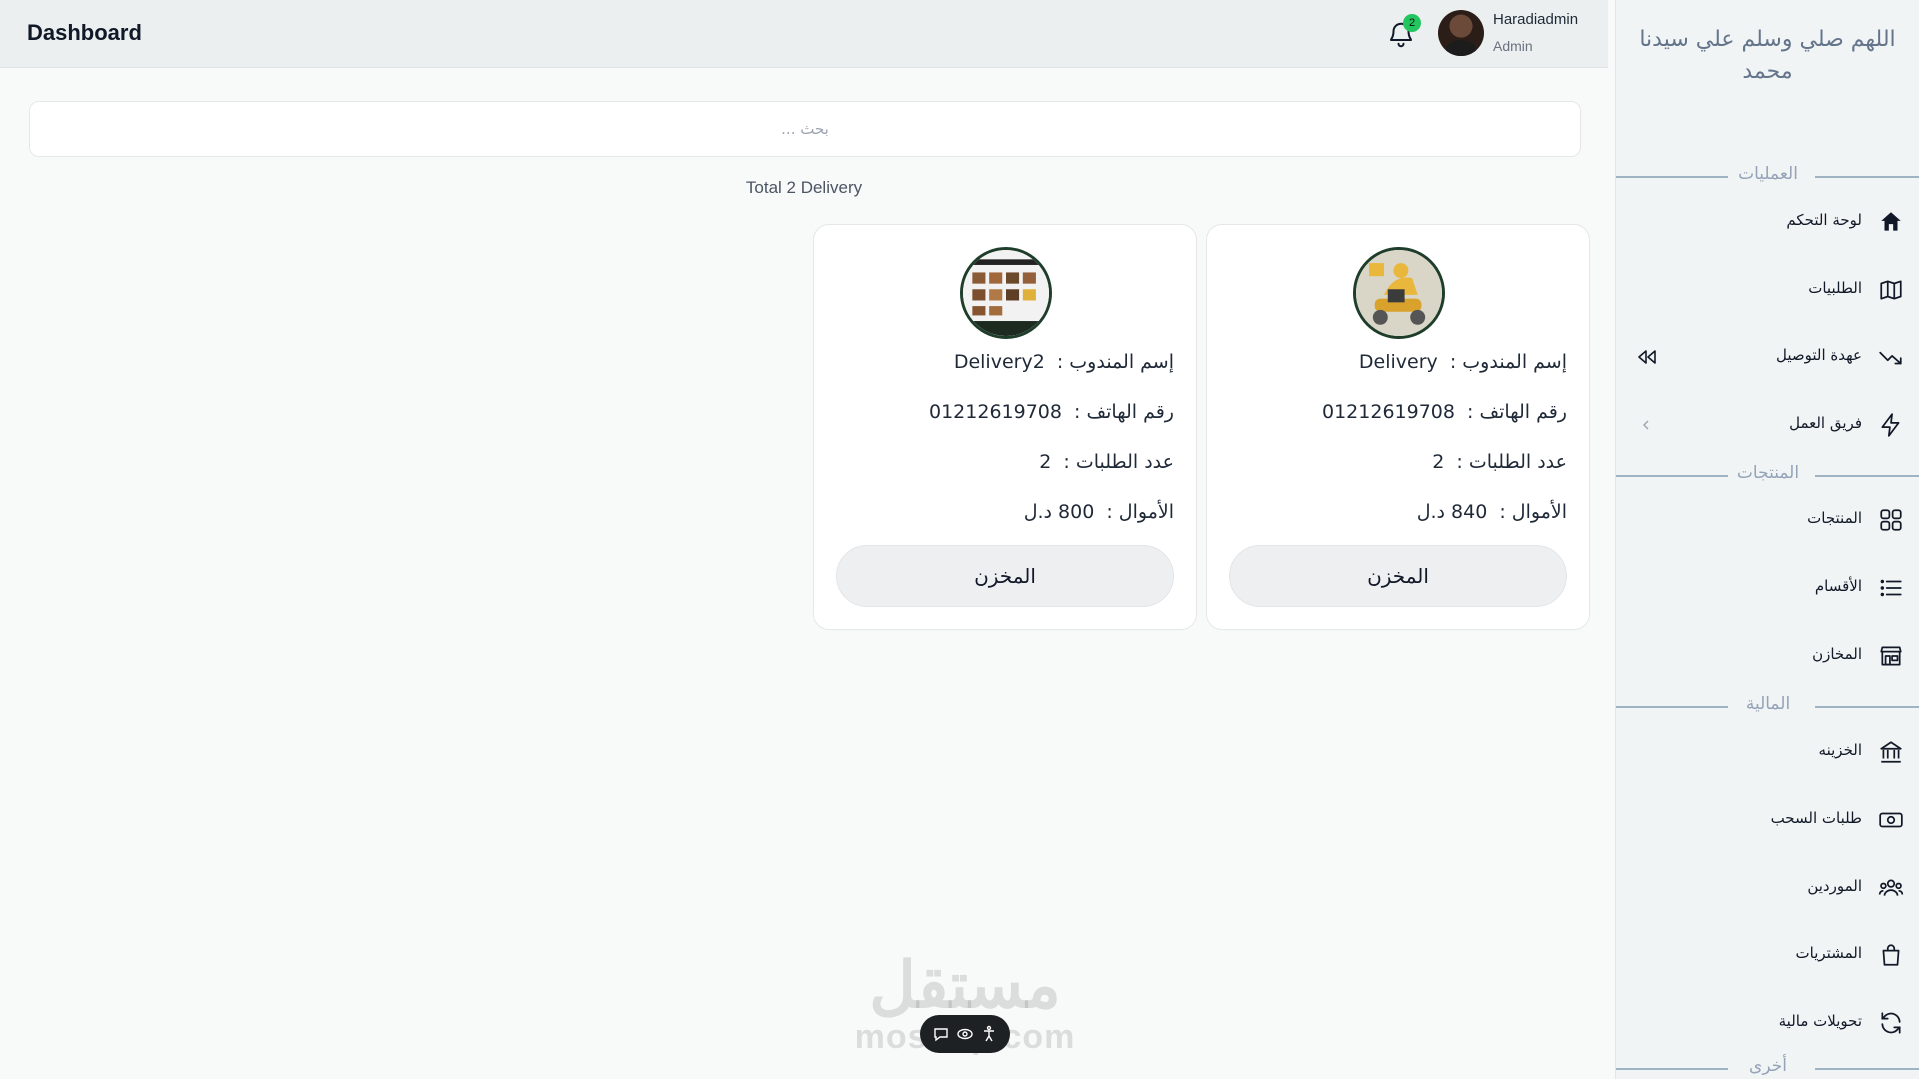 Image resolution: width=1919 pixels, height=1079 pixels. What do you see at coordinates (84, 32) in the screenshot?
I see `page-title: Dashboard` at bounding box center [84, 32].